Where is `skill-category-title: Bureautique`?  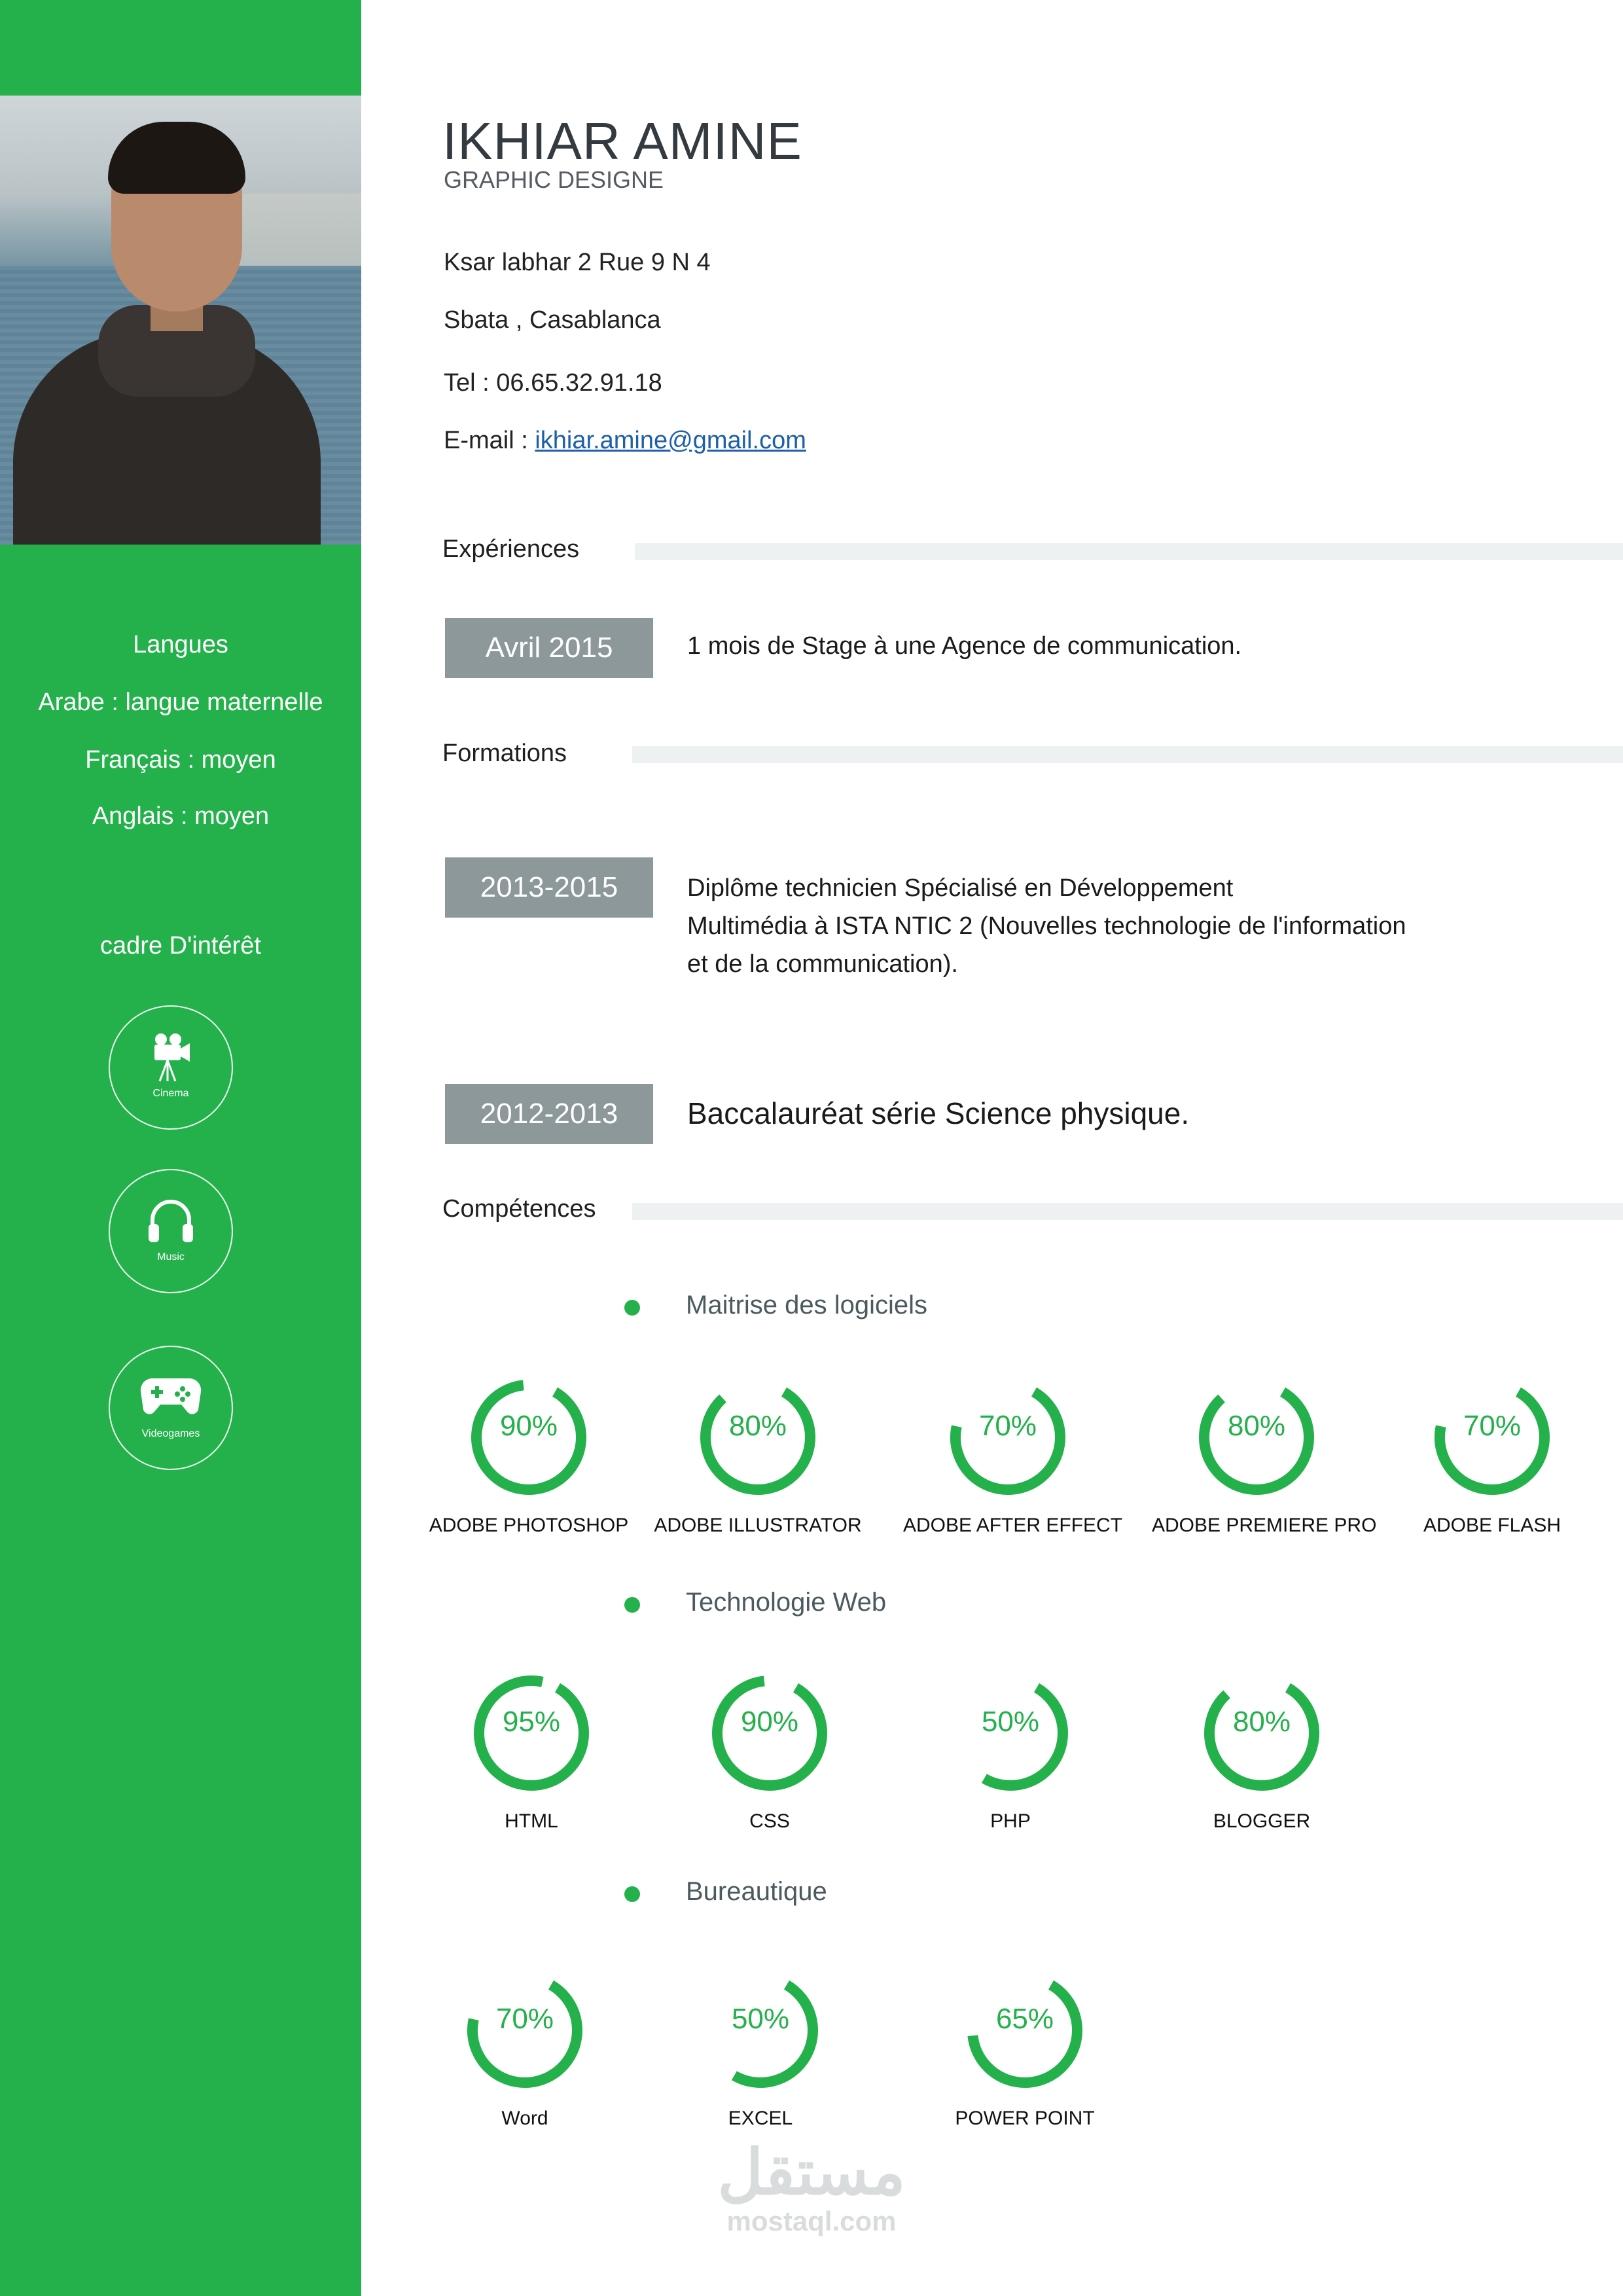
skill-category-title: Bureautique is located at coordinates (757, 1891).